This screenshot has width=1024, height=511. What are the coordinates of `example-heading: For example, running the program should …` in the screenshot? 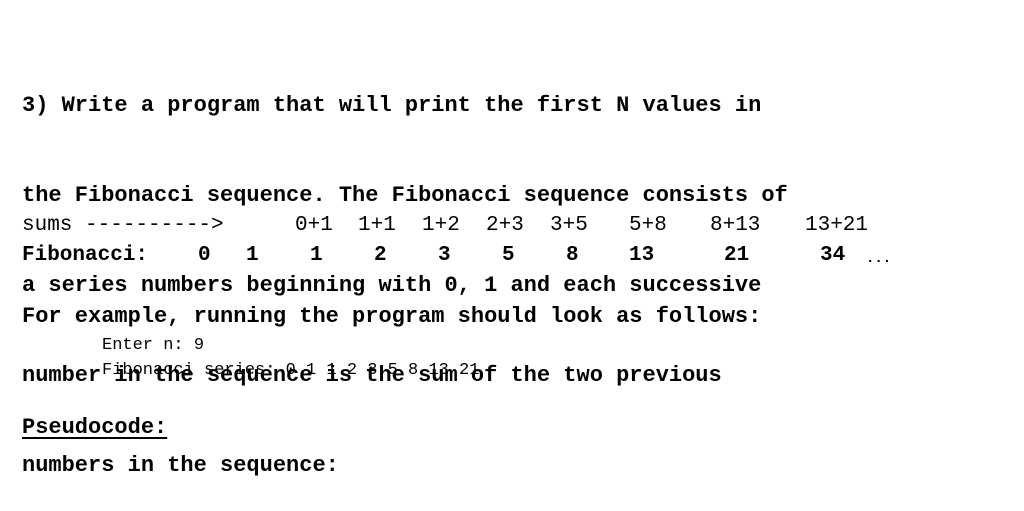 It's located at (392, 316).